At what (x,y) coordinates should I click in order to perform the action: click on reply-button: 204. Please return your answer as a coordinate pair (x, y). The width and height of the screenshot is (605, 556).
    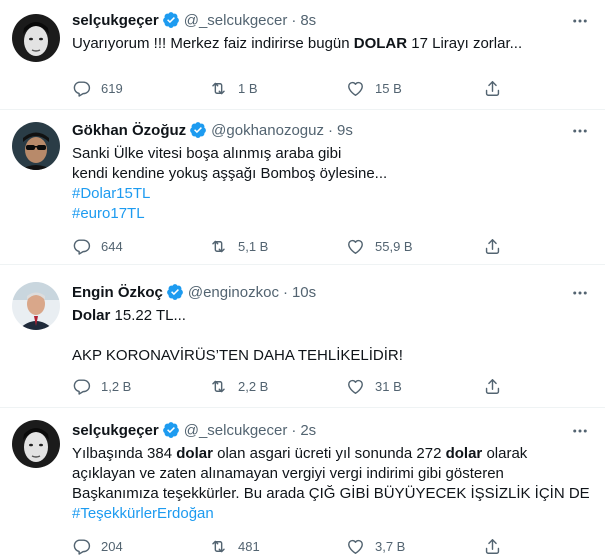
    Looking at the image, I should click on (107, 546).